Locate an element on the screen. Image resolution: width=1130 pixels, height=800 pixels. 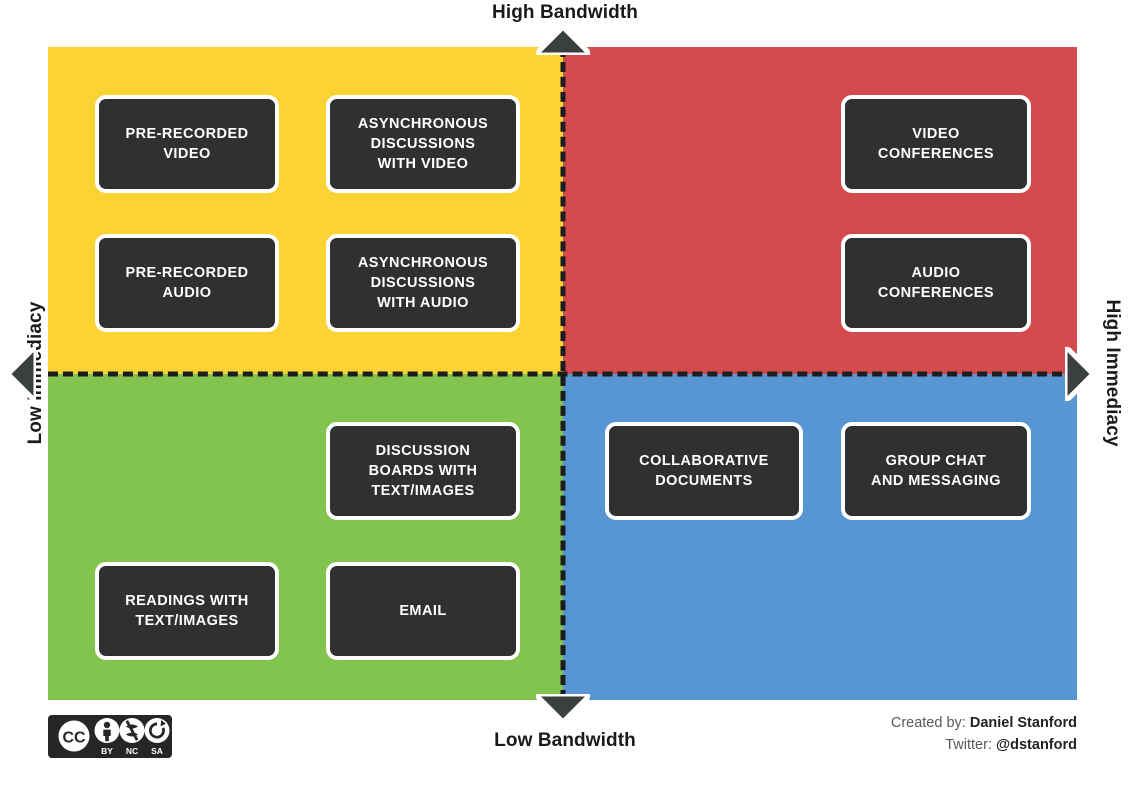
credit-line-created-by: Created by: Daniel Stanford is located at coordinates (984, 724).